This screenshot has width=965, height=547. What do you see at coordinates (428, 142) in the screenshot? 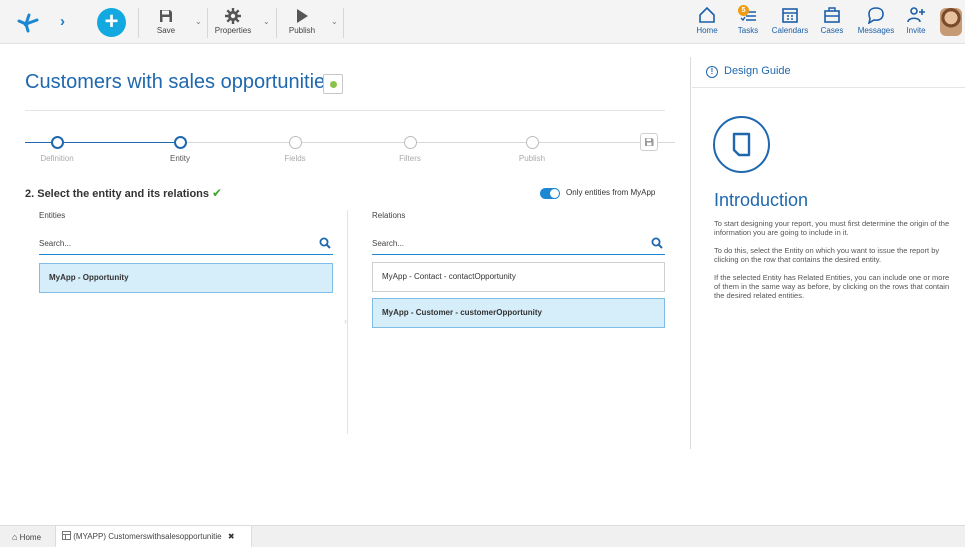
I see `stepper-remaining-line` at bounding box center [428, 142].